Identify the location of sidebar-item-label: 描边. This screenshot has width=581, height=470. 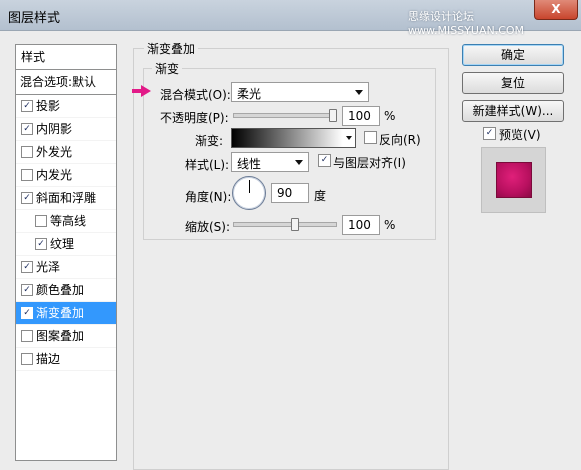
(48, 359).